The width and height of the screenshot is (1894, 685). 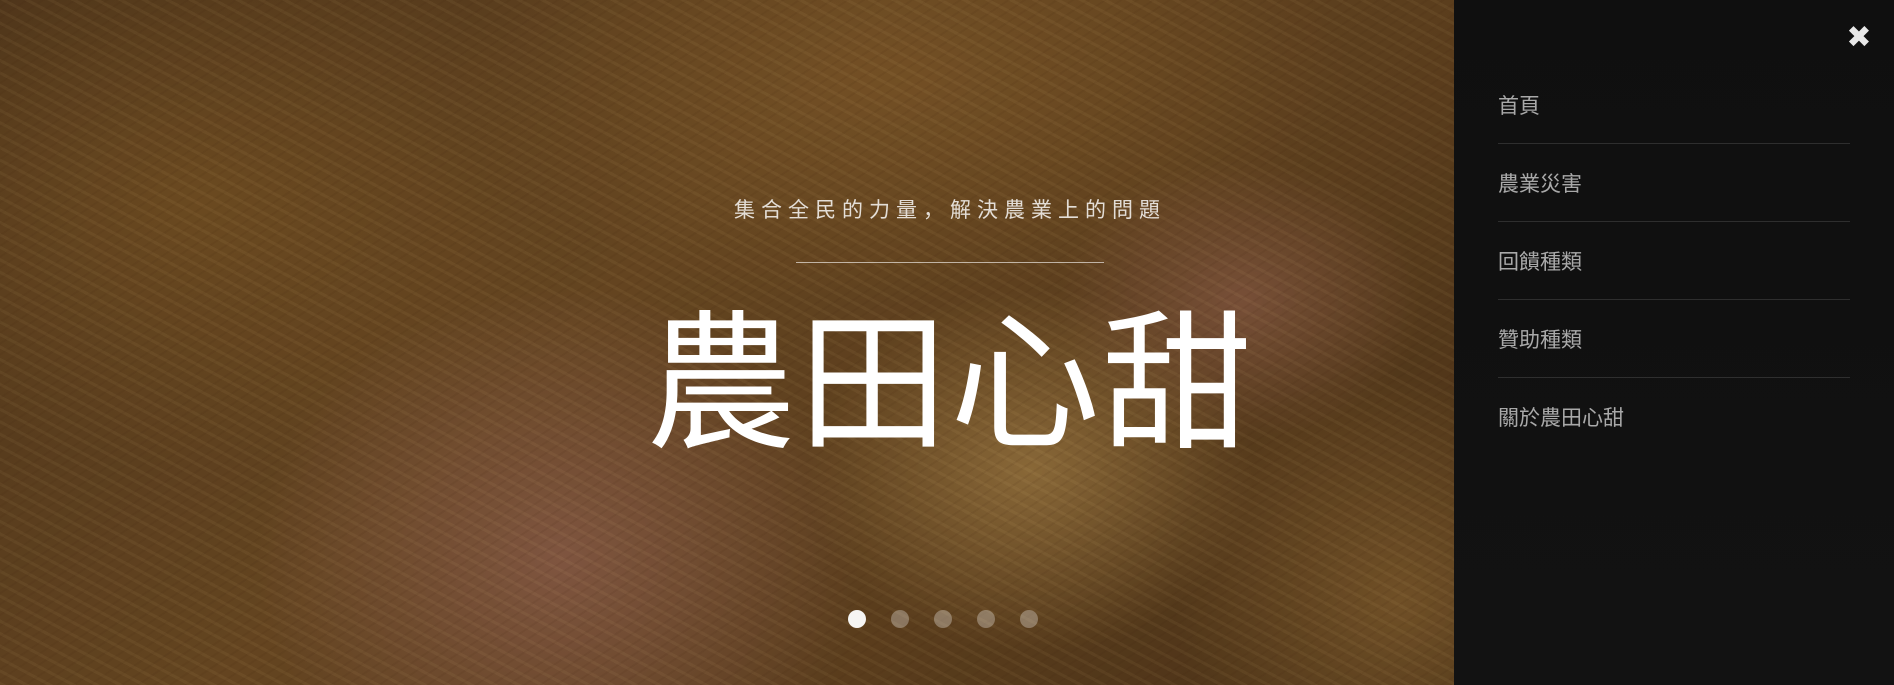 What do you see at coordinates (1540, 261) in the screenshot?
I see `nav-item-label: 回饋種類` at bounding box center [1540, 261].